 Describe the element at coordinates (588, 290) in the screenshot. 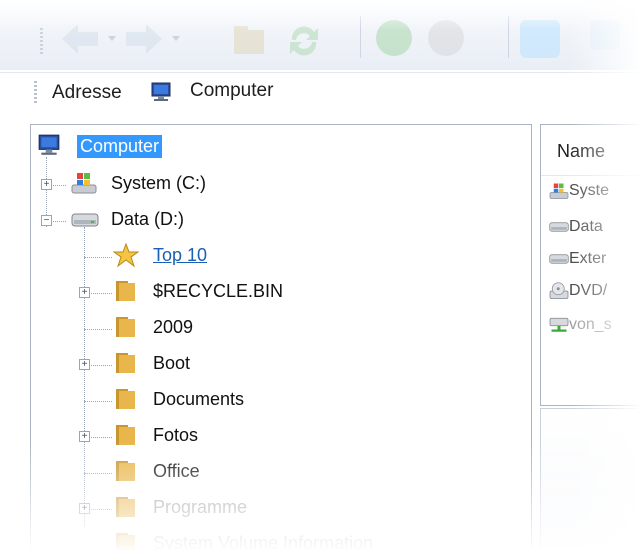

I see `list-item-label: DVD/` at that location.